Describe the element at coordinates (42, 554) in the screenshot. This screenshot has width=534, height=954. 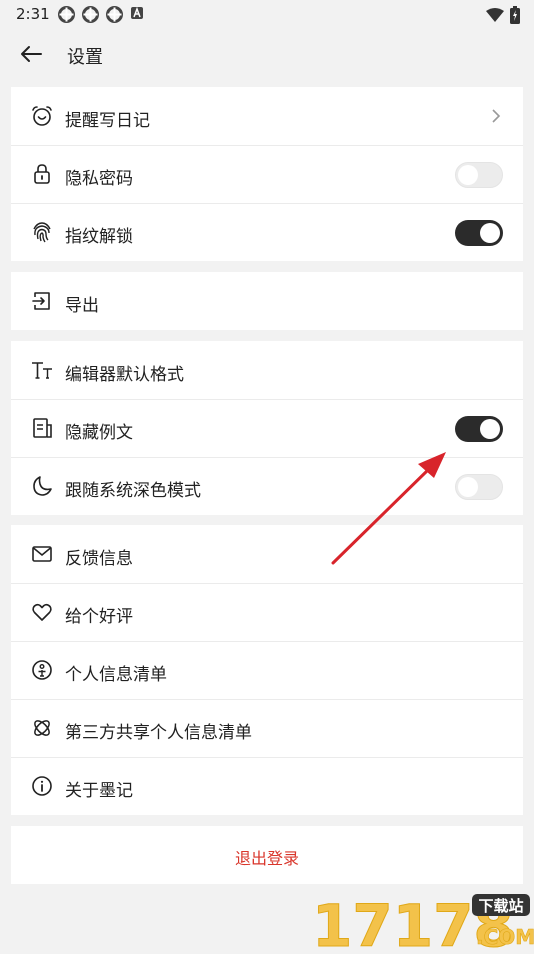
I see `mail-icon` at that location.